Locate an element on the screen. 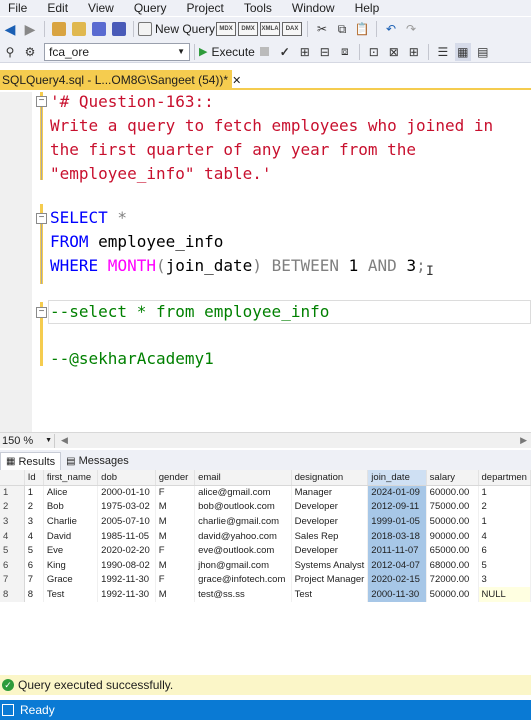 The height and width of the screenshot is (720, 531). tab-messages: ▤ Messages is located at coordinates (97, 461).